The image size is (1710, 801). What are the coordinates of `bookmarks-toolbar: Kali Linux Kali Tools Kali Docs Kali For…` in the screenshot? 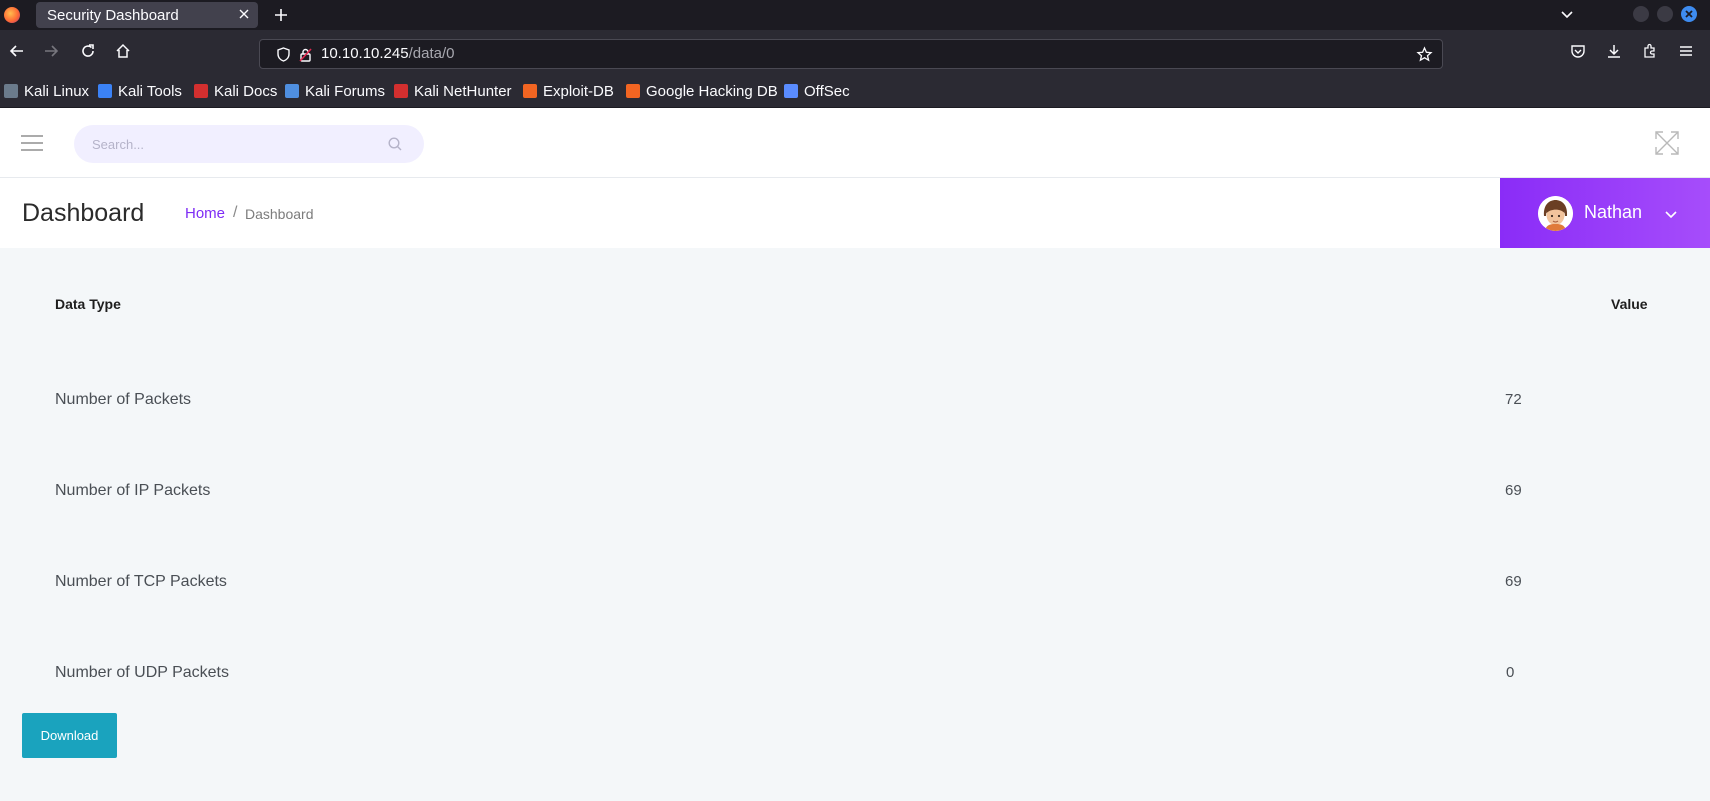 It's located at (855, 90).